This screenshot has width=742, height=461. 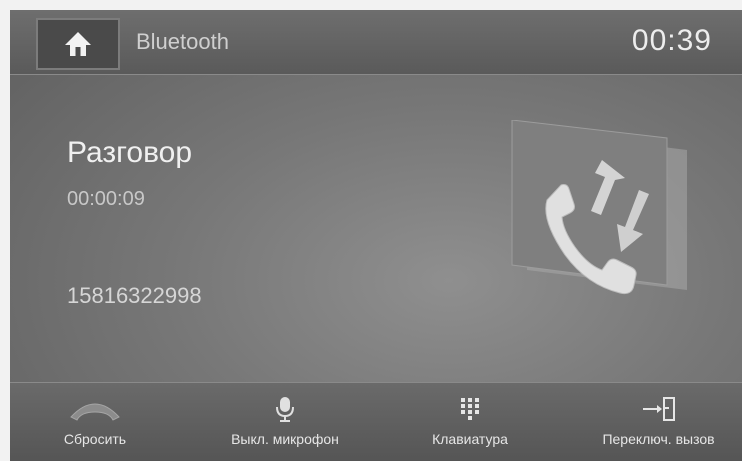 I want to click on mute-microphone-button: Выкл. микрофон, so click(x=285, y=422).